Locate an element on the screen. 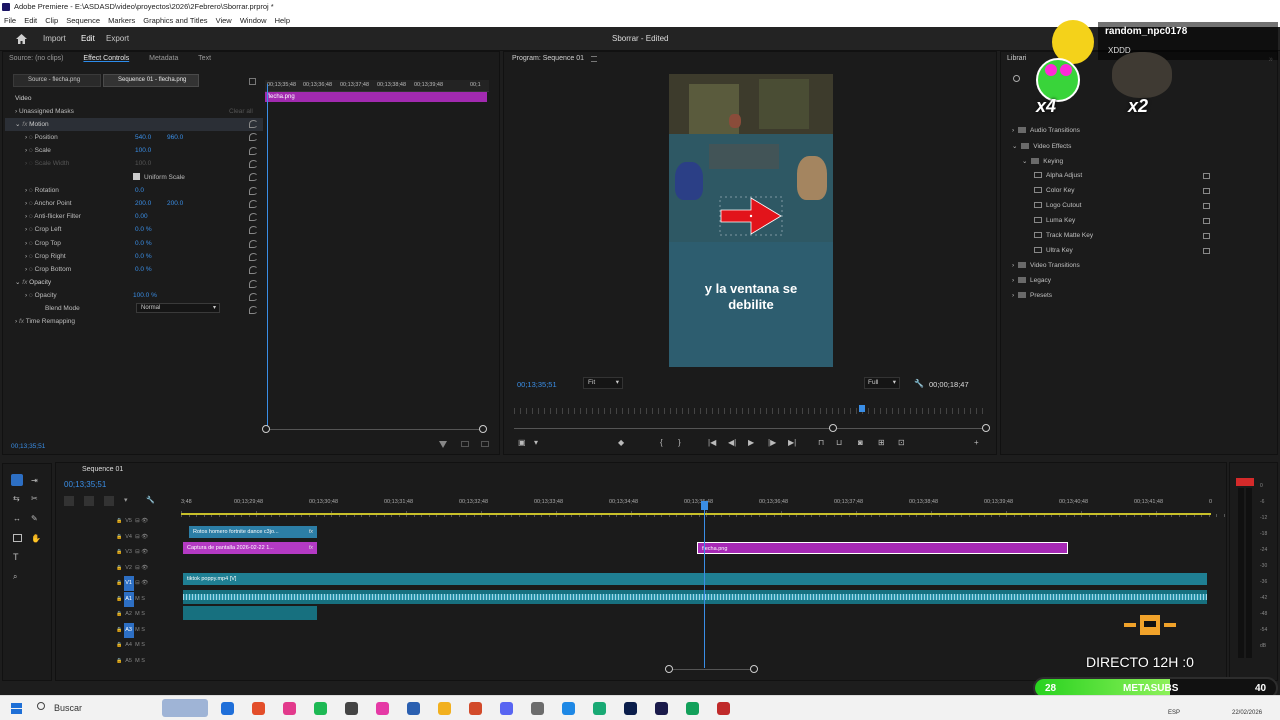 The width and height of the screenshot is (1280, 720). ripple-edit-icon: ⇆ is located at coordinates (16, 498).